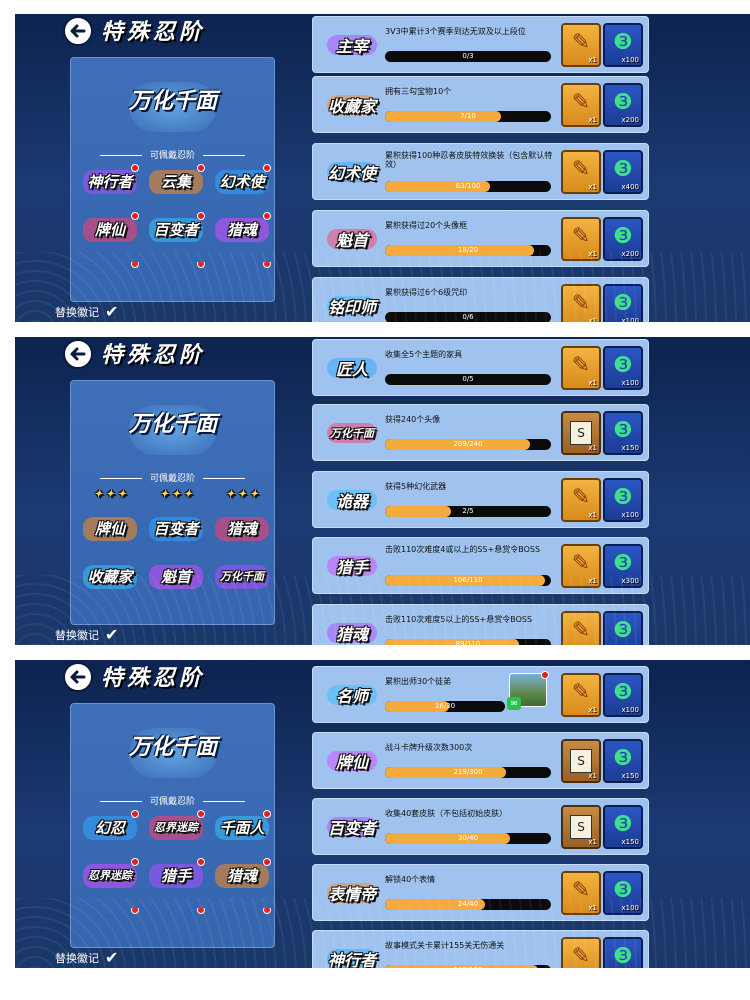 The image size is (750, 1000). Describe the element at coordinates (352, 239) in the screenshot. I see `task-rank-badge: 魁首` at that location.